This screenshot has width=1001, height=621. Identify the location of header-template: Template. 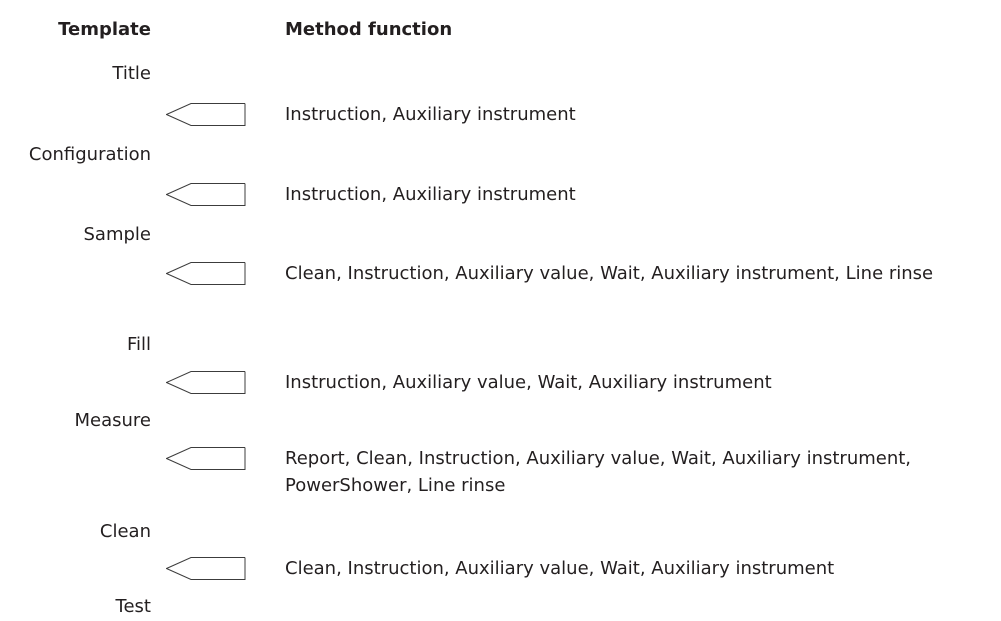
(104, 29).